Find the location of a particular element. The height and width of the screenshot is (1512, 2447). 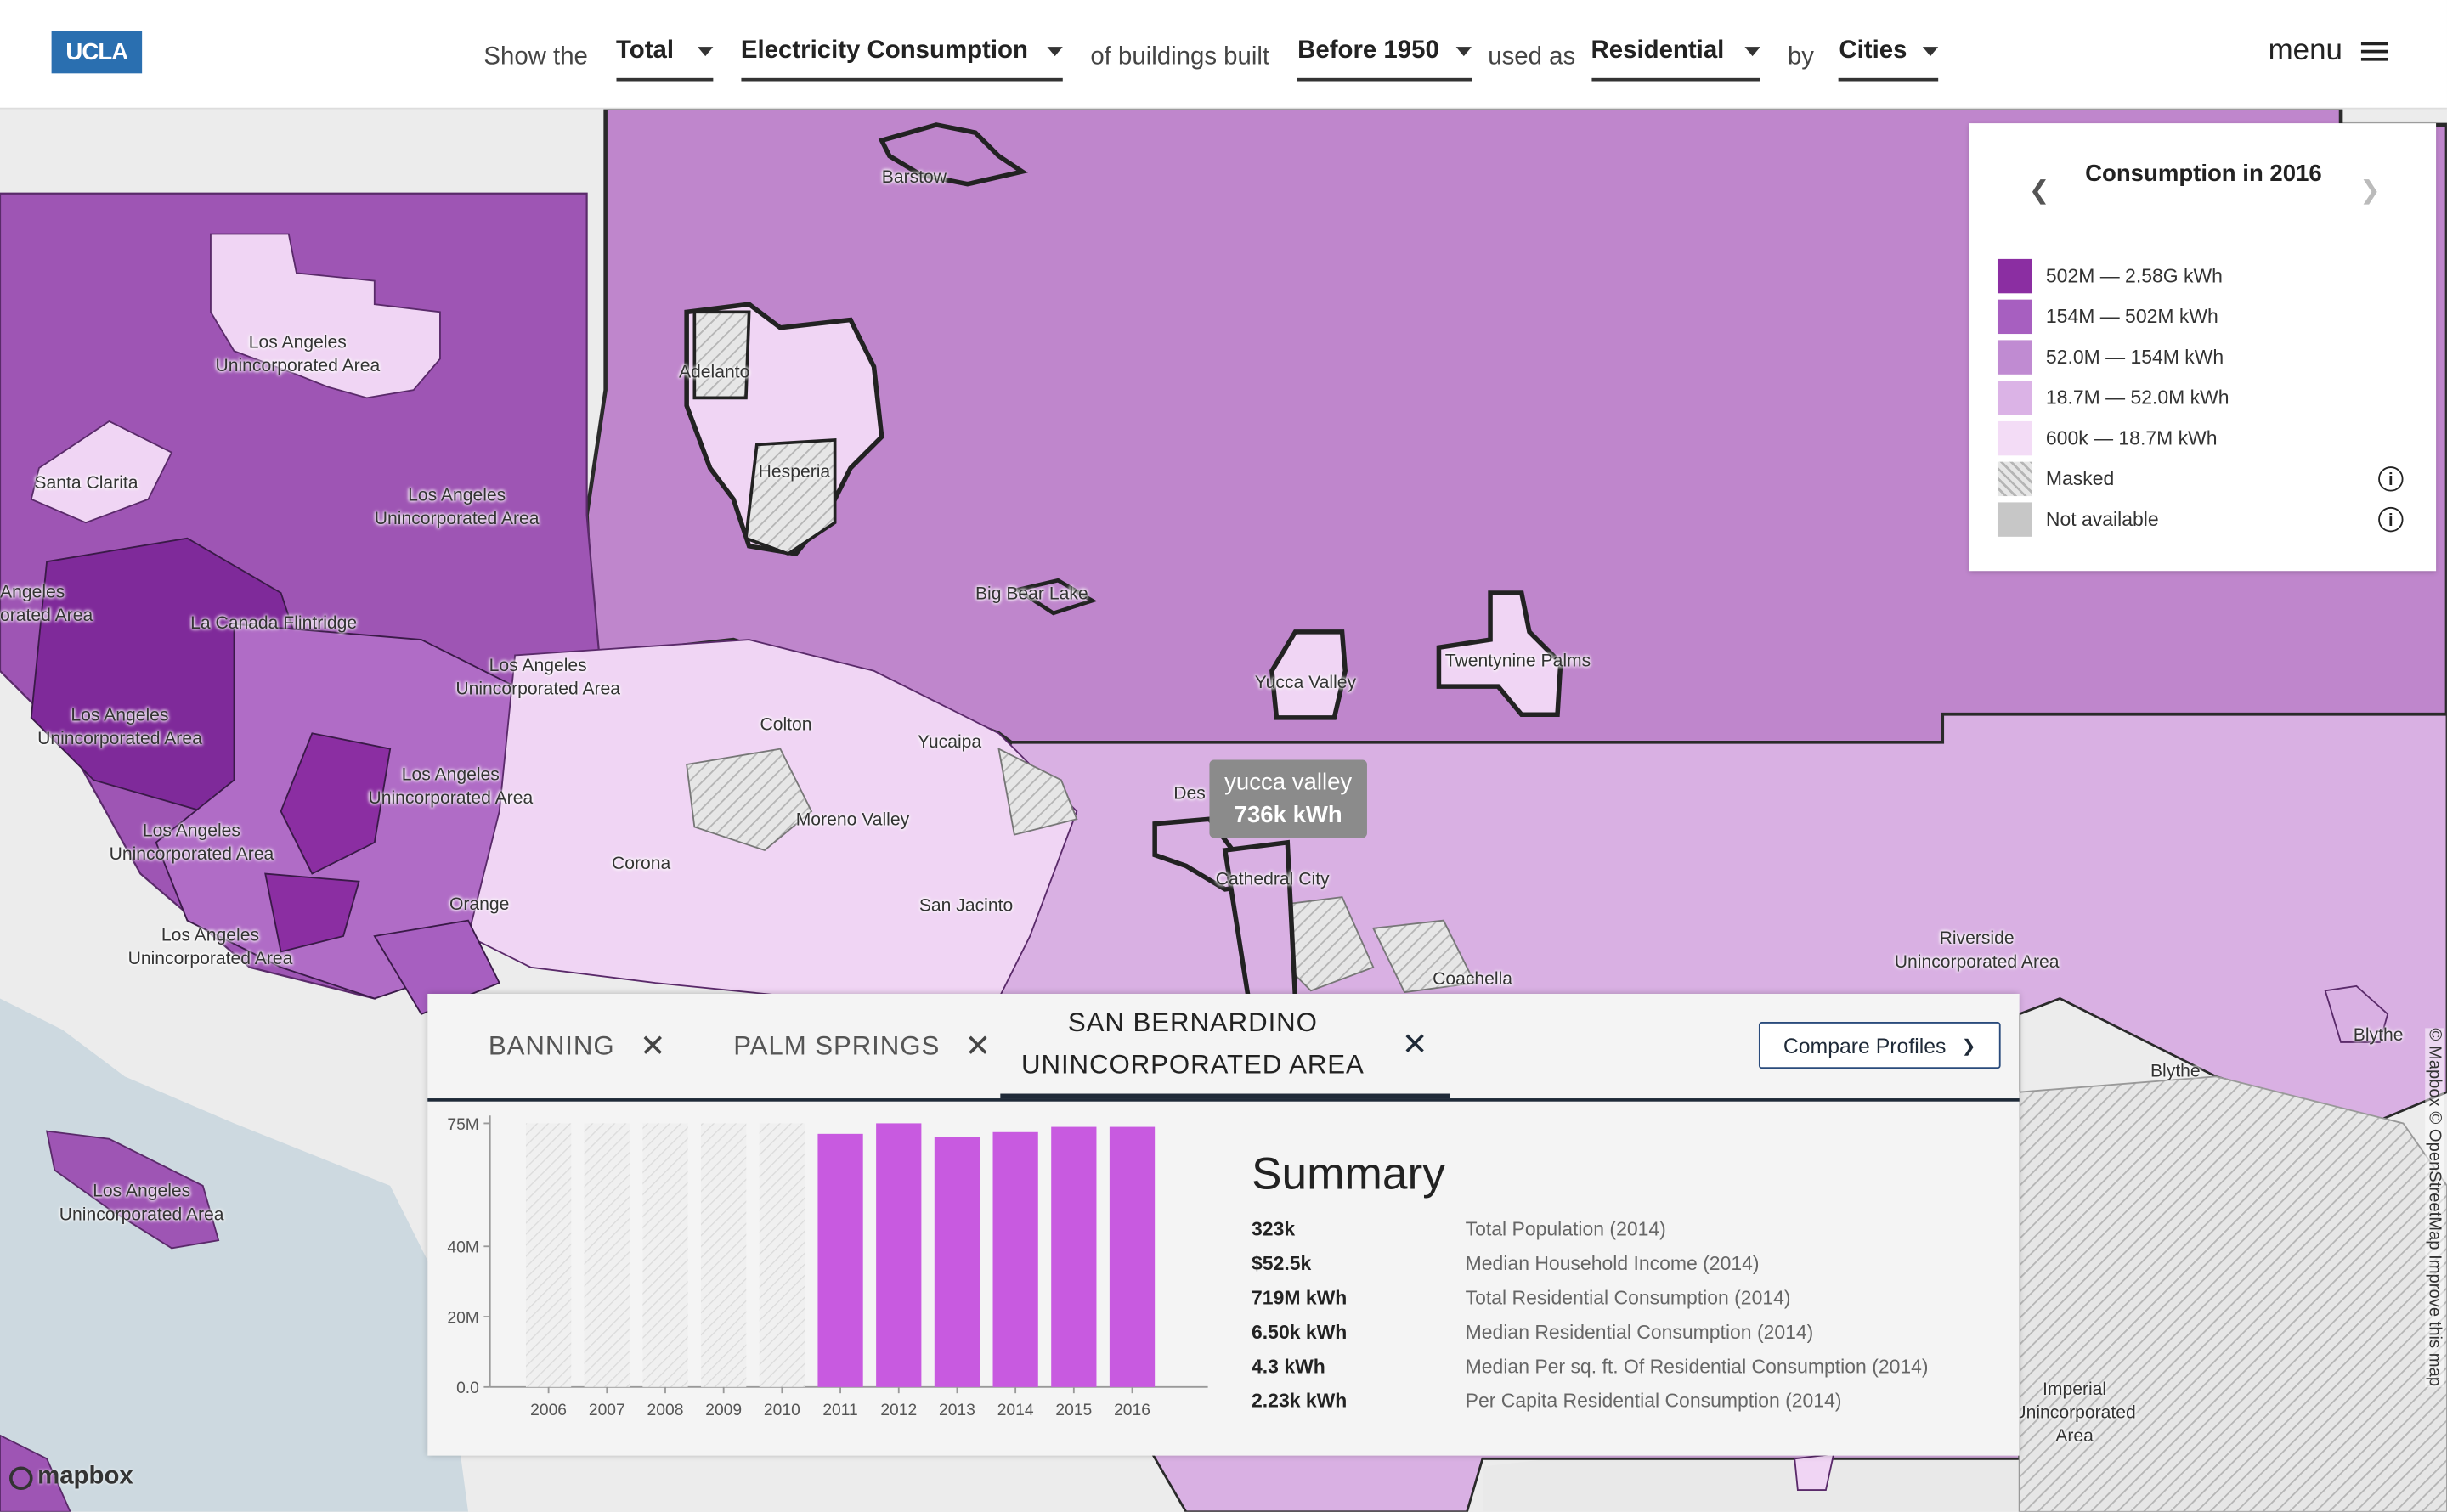

legend-label: 154M — 502M kWh is located at coordinates (2131, 316).